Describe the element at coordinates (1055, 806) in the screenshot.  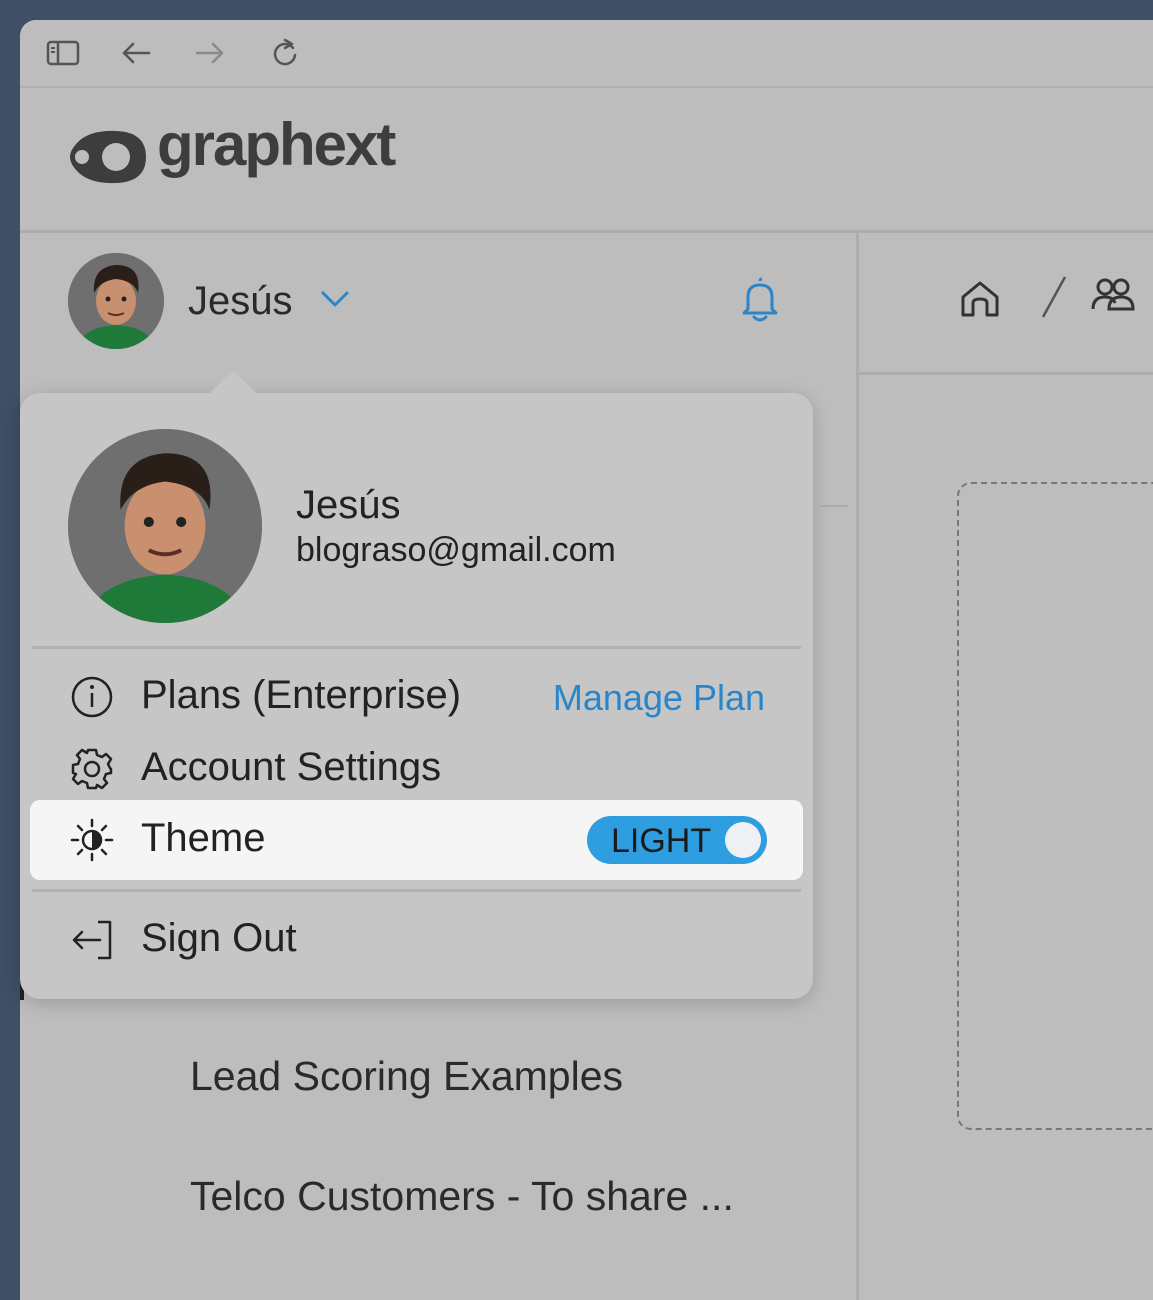
I see `dropzone-placeholder` at that location.